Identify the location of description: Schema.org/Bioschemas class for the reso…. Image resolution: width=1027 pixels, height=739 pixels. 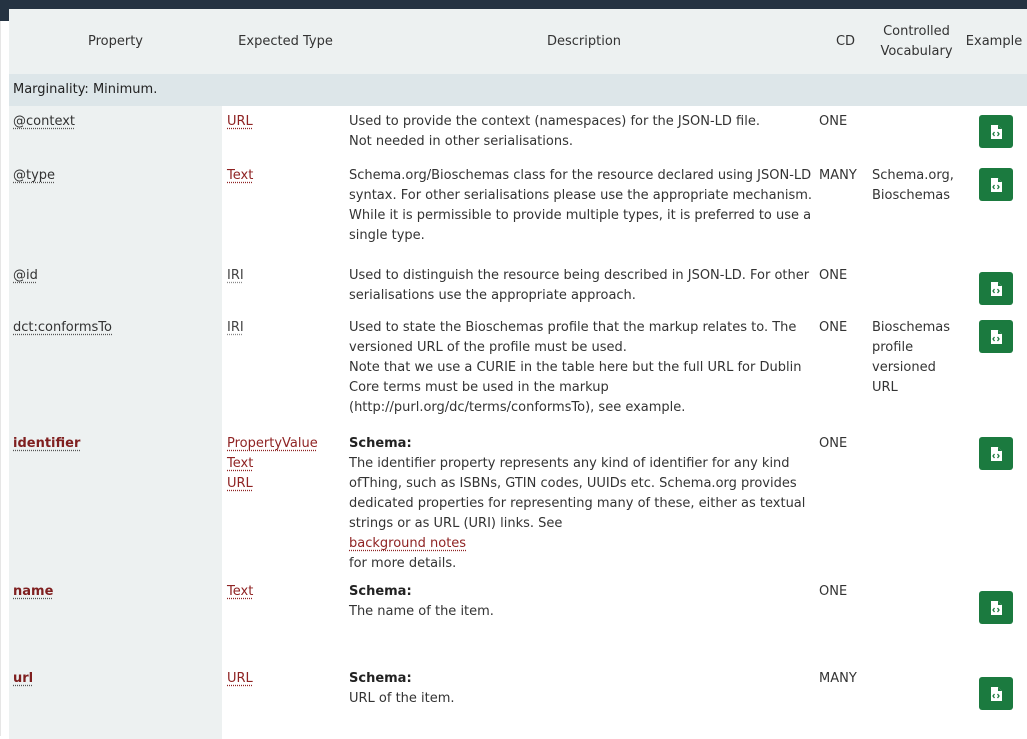
(584, 206).